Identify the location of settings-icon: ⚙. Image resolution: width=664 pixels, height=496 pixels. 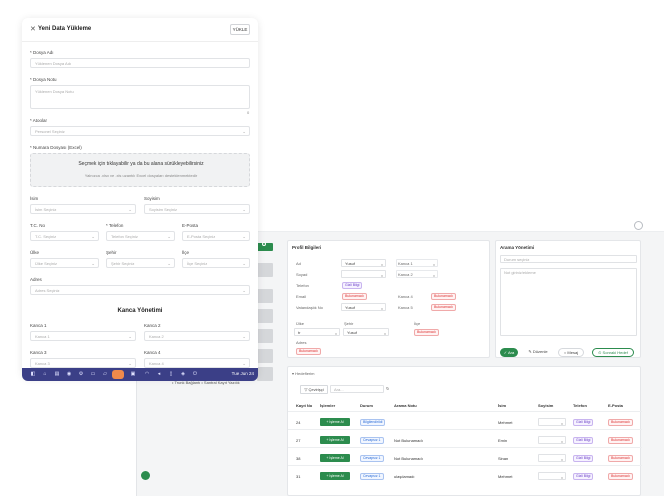
(81, 374).